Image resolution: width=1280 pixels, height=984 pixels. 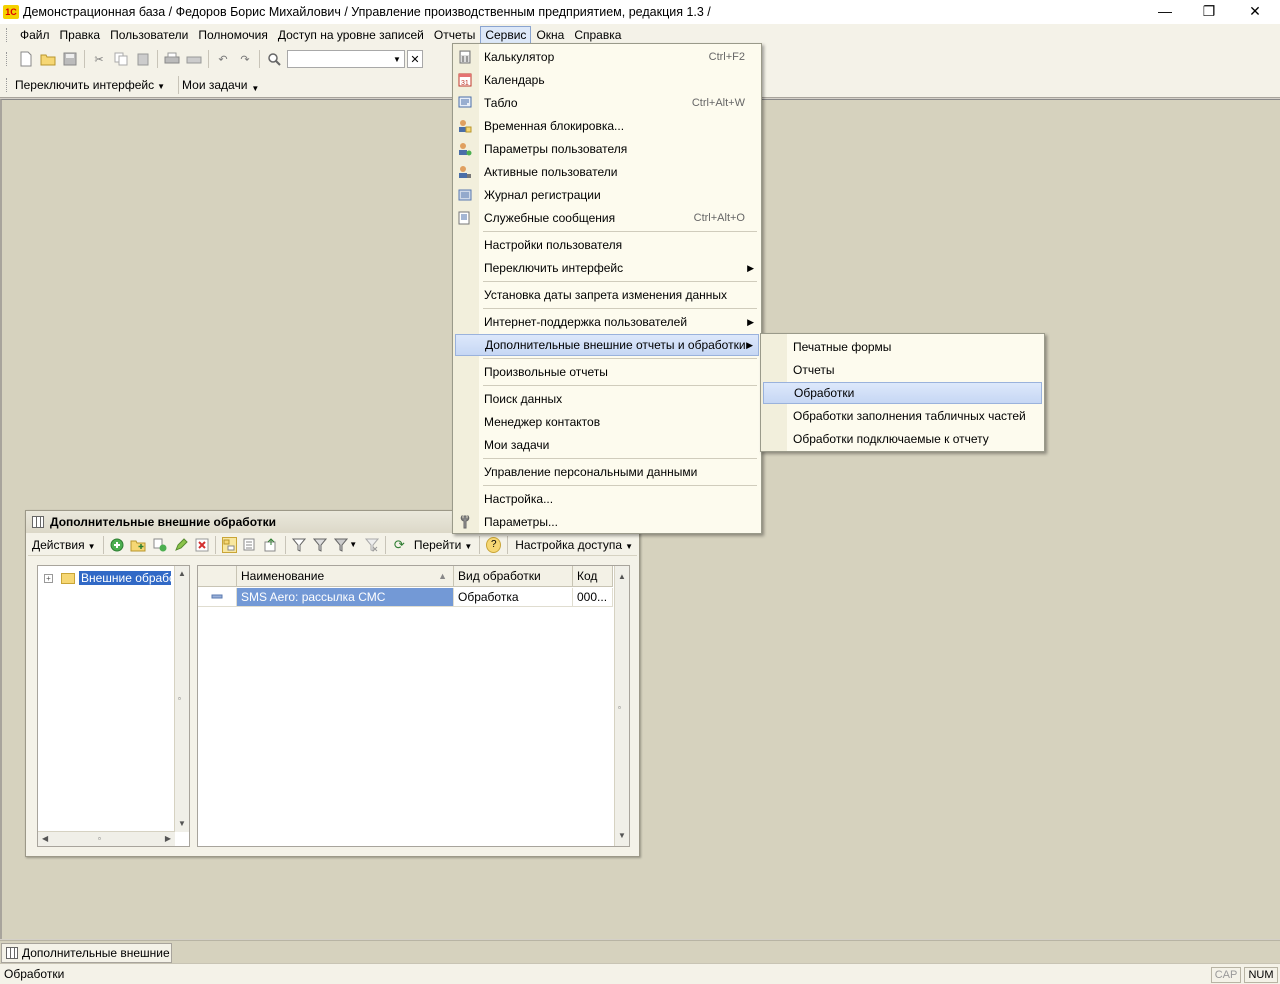 What do you see at coordinates (64, 545) in the screenshot?
I see `actions-menu-button: Действия ▼` at bounding box center [64, 545].